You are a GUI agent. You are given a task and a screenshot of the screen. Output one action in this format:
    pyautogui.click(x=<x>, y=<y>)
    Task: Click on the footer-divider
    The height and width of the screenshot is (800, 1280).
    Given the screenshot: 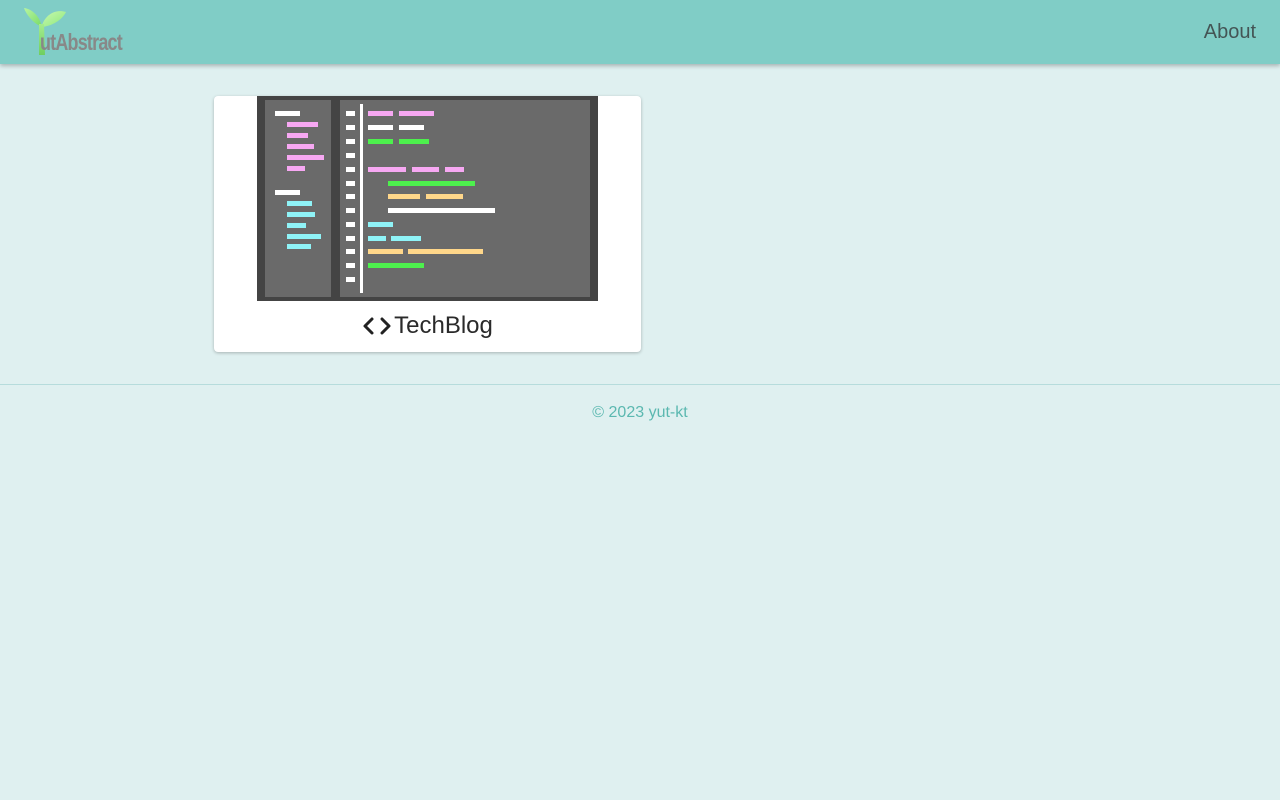 What is the action you would take?
    pyautogui.click(x=640, y=384)
    